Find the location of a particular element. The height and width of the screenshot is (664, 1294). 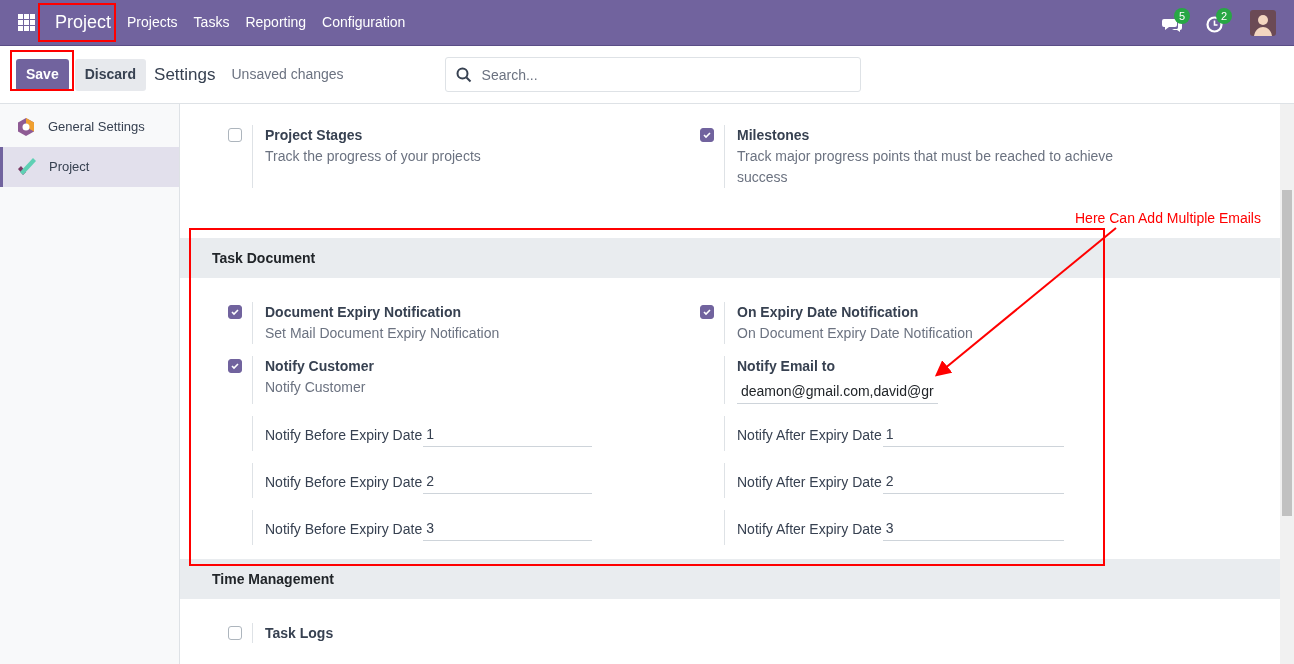

page-title: Settings is located at coordinates (185, 74).